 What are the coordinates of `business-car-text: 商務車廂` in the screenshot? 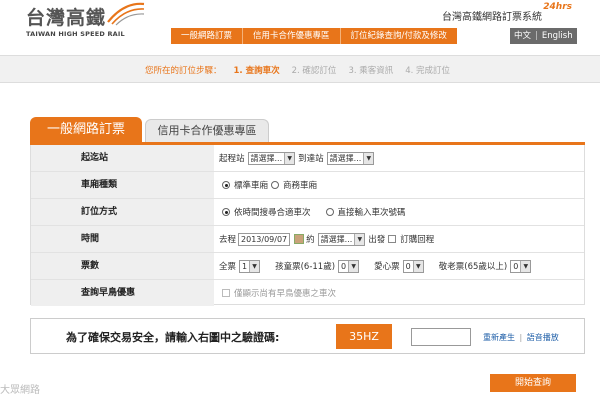 It's located at (300, 186).